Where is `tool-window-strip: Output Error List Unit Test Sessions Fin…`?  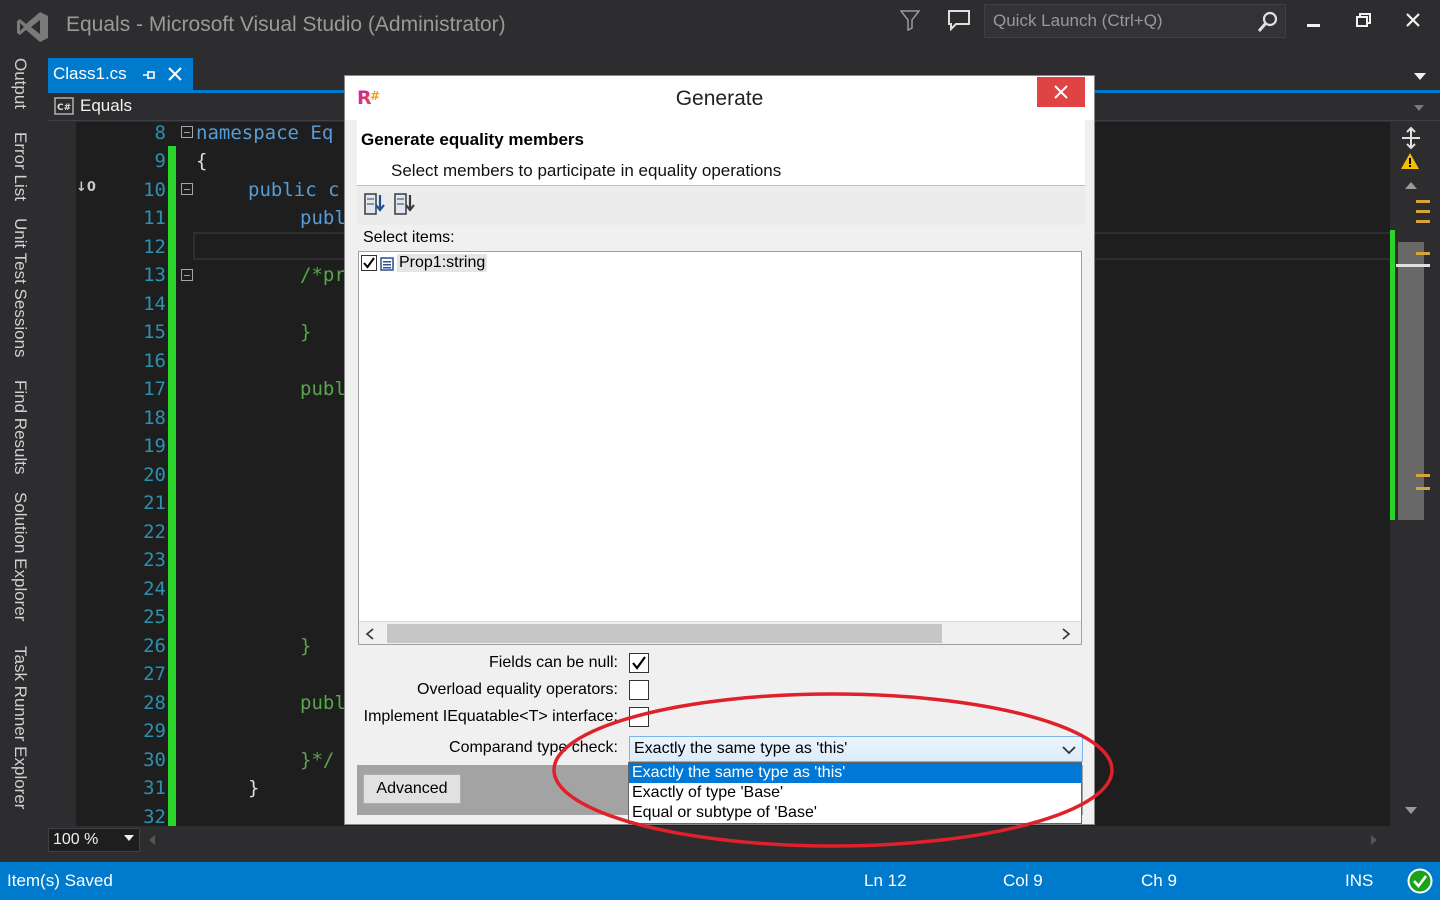
tool-window-strip: Output Error List Unit Test Sessions Fin… is located at coordinates (24, 456).